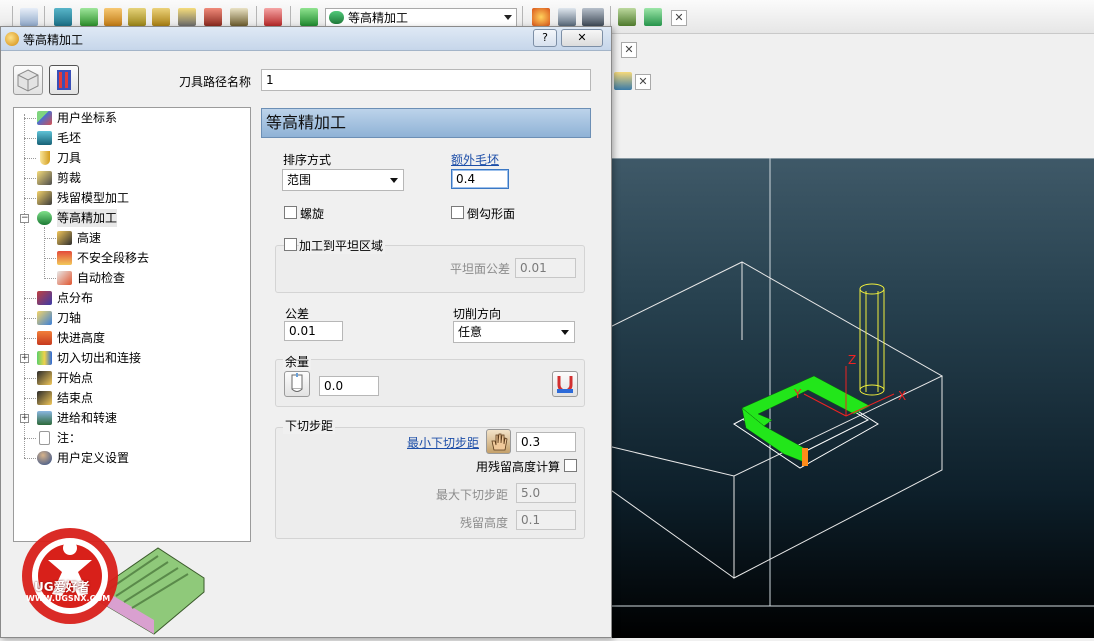  I want to click on allowance-mode-button, so click(297, 384).